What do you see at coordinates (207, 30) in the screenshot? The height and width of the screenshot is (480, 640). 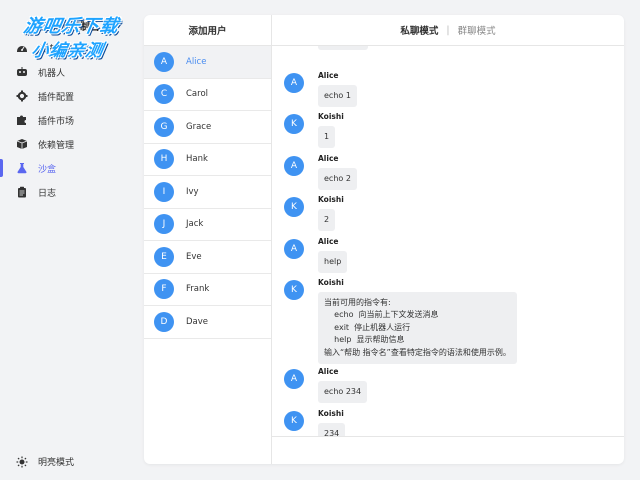 I see `add-user-button: 添加用户` at bounding box center [207, 30].